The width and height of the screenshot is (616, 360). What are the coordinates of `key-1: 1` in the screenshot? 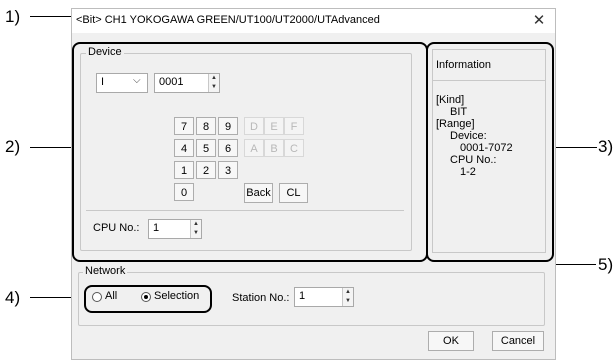 It's located at (184, 170).